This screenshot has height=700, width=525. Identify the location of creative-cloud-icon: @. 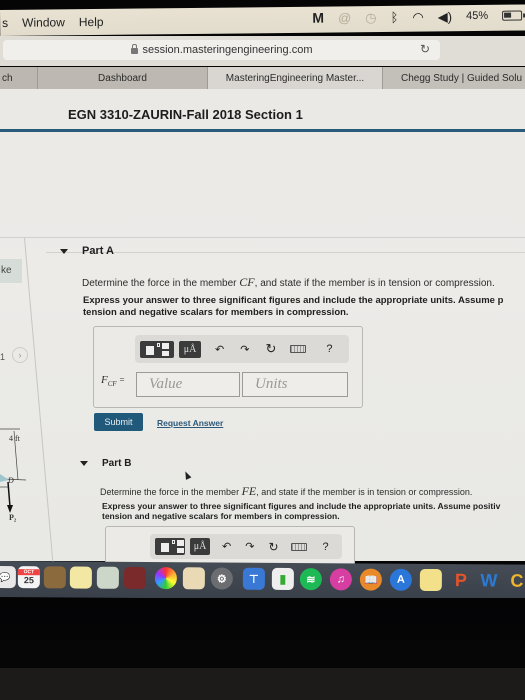
(344, 17).